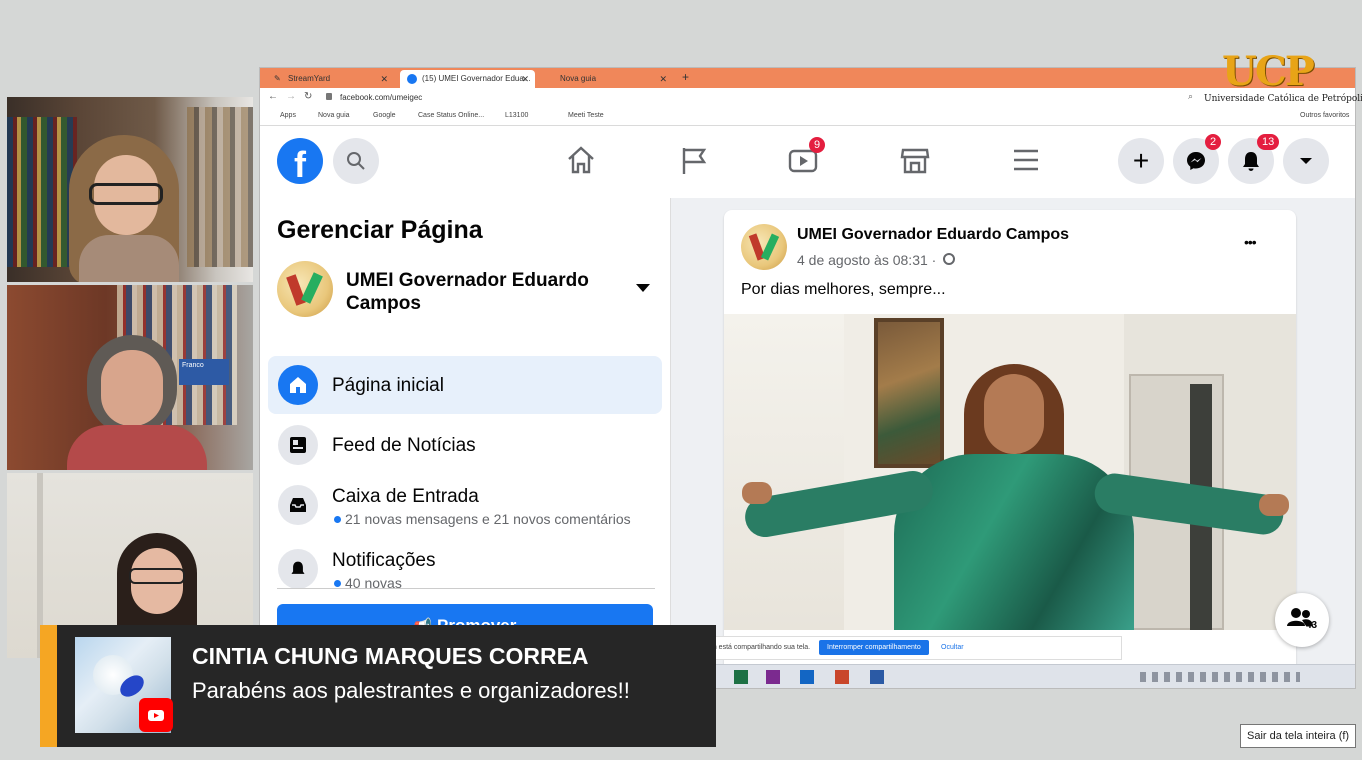  What do you see at coordinates (298, 505) in the screenshot?
I see `inbox-icon` at bounding box center [298, 505].